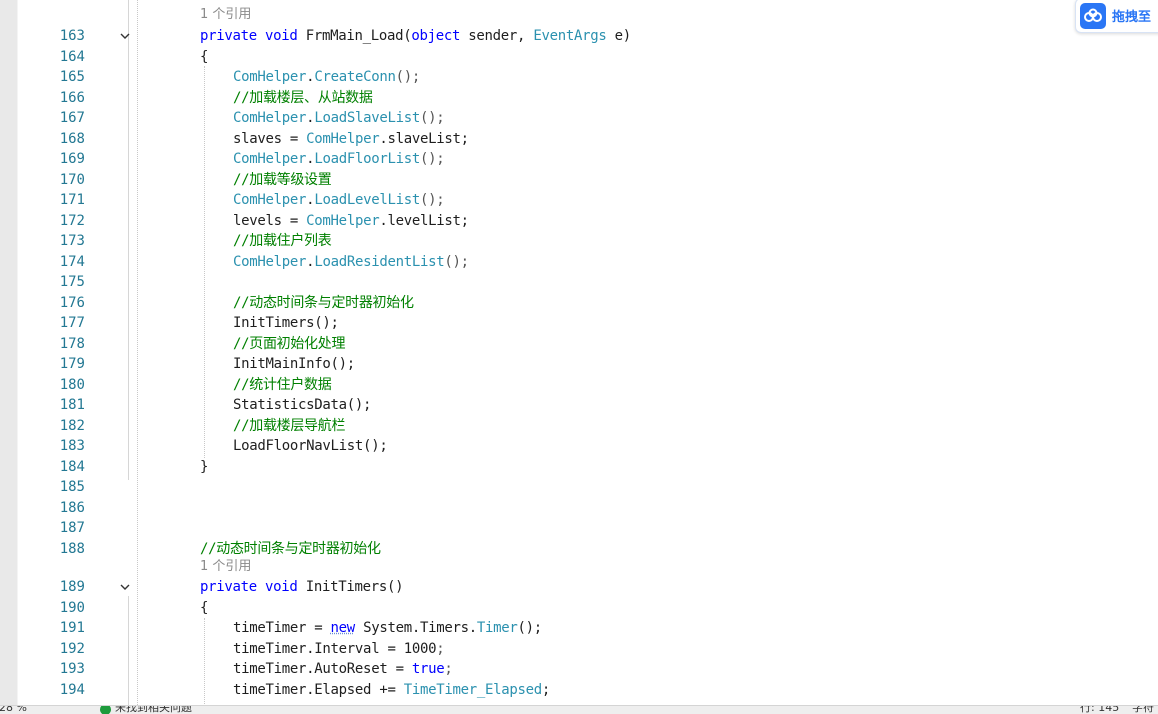 The width and height of the screenshot is (1158, 714). Describe the element at coordinates (355, 77) in the screenshot. I see `code-token: CreateConn` at that location.